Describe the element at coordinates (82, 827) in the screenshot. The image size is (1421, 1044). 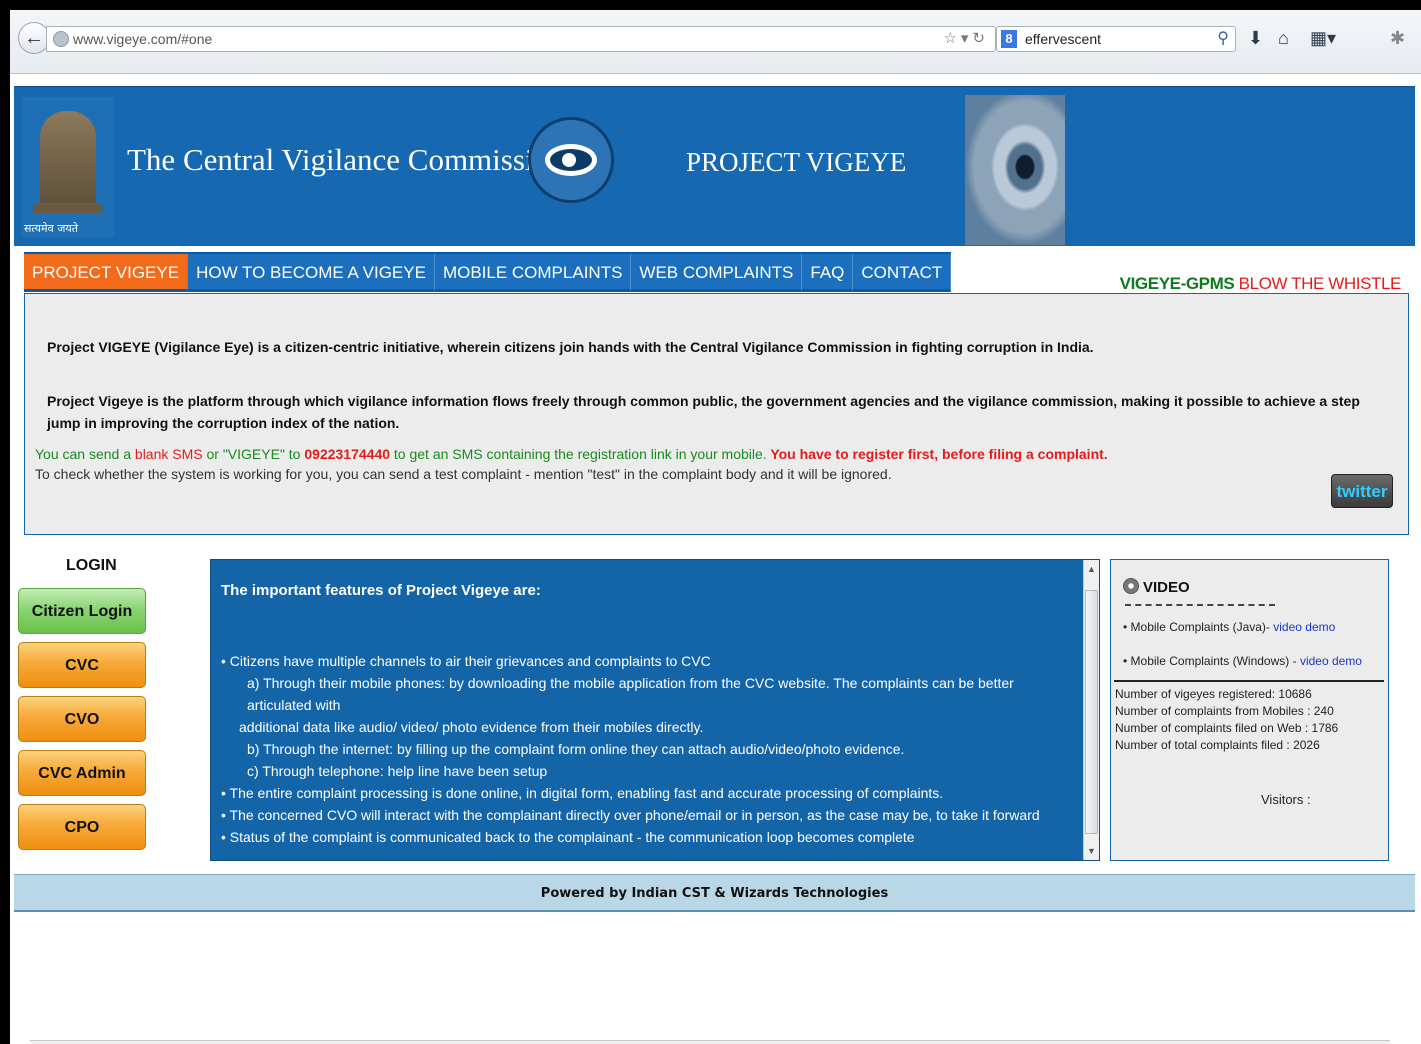
I see `cpo-login-button: CPO` at that location.